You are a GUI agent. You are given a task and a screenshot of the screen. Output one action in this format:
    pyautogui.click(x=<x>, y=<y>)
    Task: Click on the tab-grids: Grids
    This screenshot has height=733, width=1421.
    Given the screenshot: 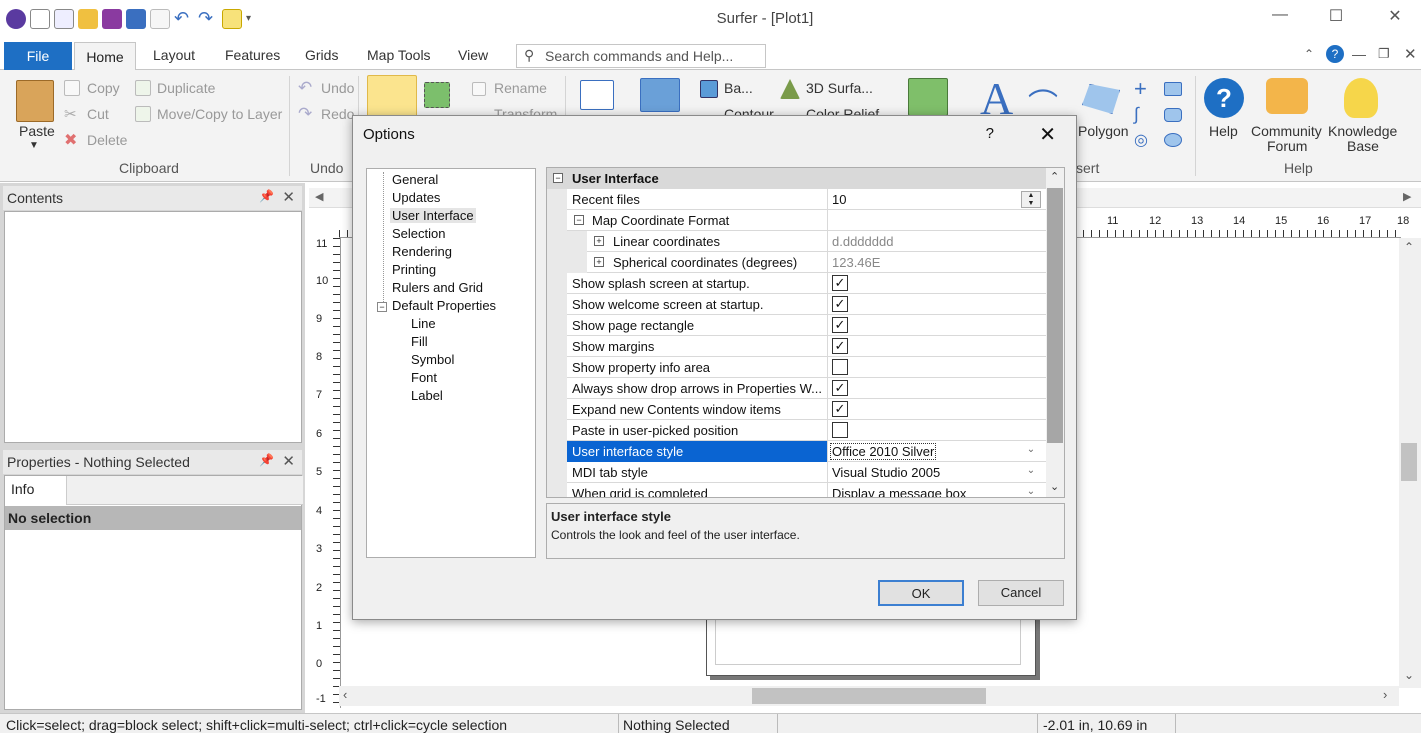 What is the action you would take?
    pyautogui.click(x=321, y=55)
    